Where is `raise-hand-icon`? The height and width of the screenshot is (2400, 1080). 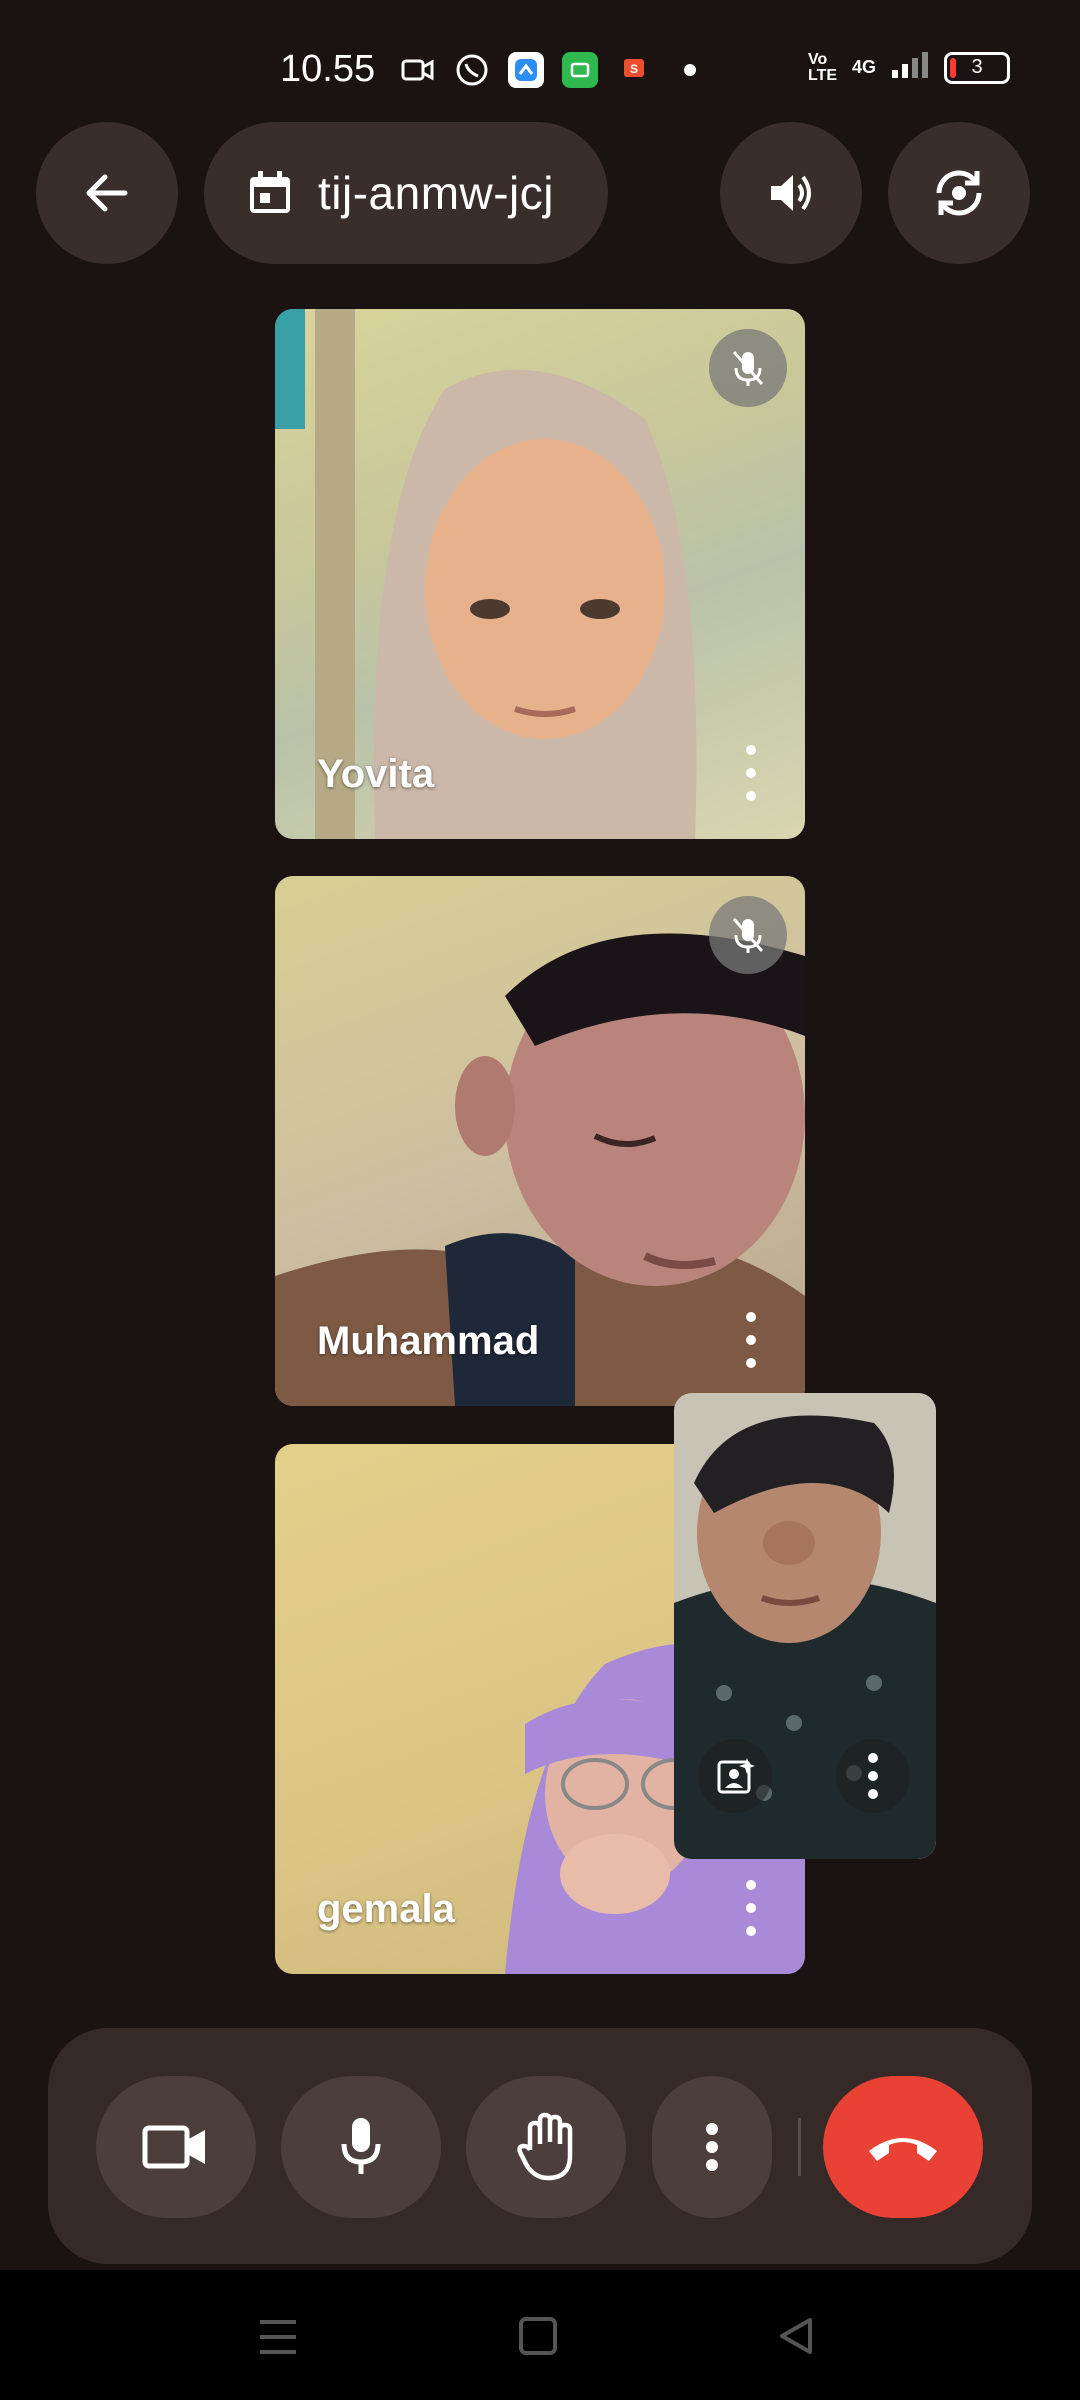
raise-hand-icon is located at coordinates (545, 2146).